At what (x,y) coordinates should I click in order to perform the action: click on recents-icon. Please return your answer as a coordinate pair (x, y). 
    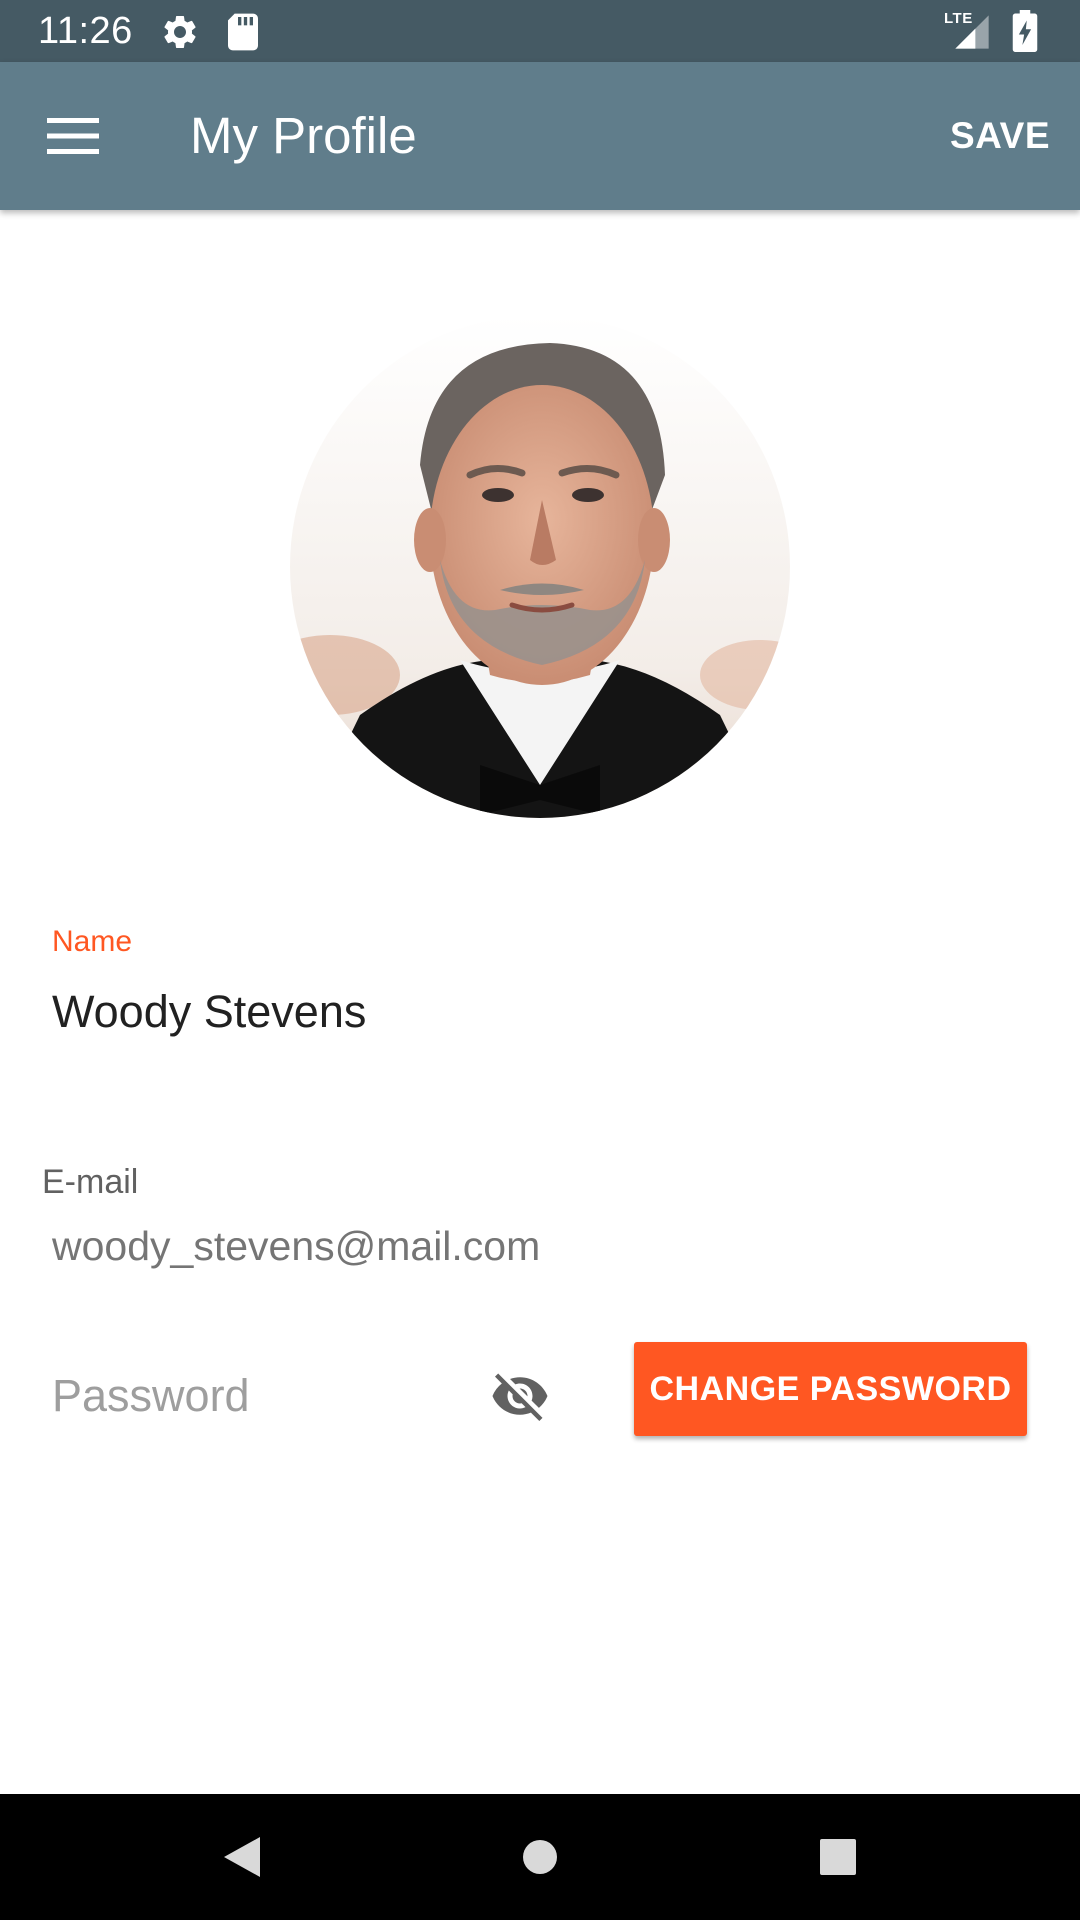
    Looking at the image, I should click on (838, 1857).